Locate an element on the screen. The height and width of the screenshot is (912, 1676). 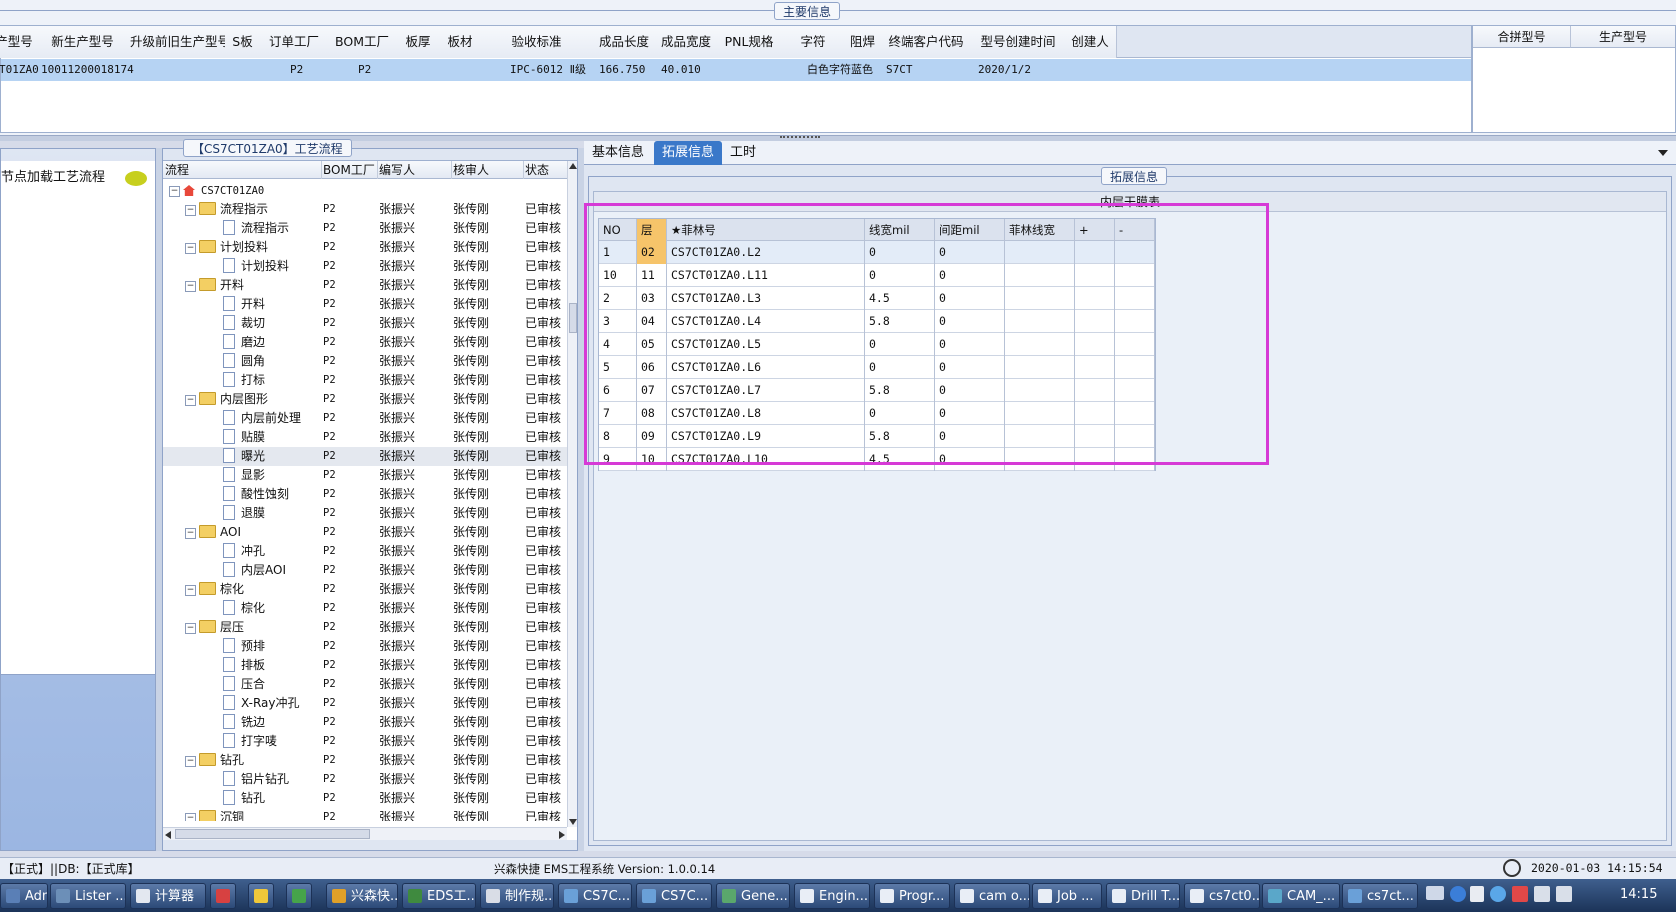
main-info-column-header: 创建人 is located at coordinates (1090, 42).